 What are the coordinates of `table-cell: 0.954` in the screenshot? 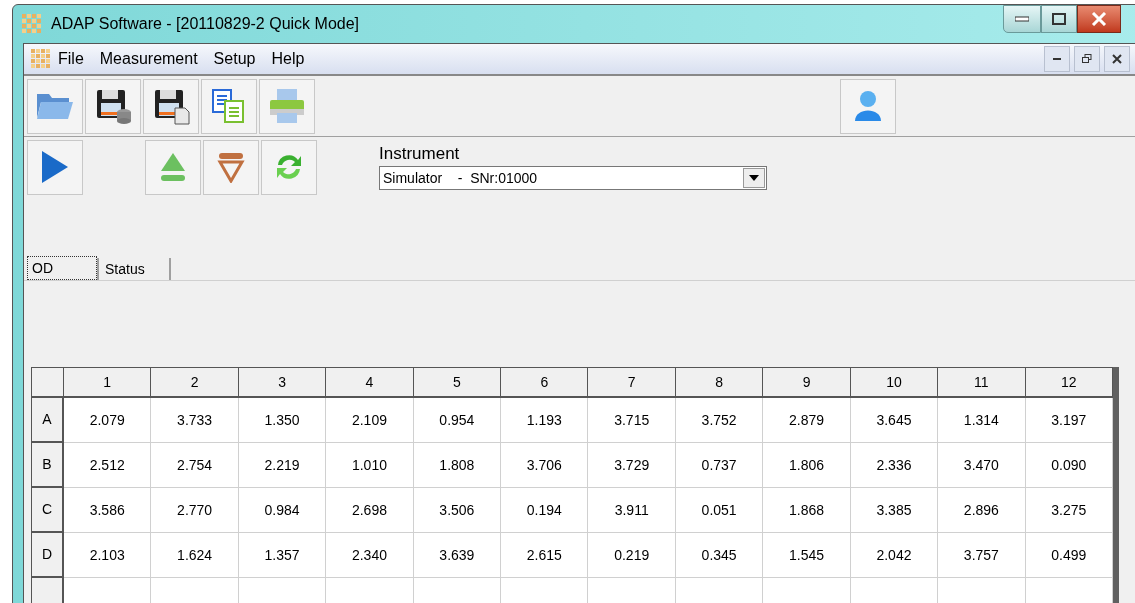 It's located at (457, 420).